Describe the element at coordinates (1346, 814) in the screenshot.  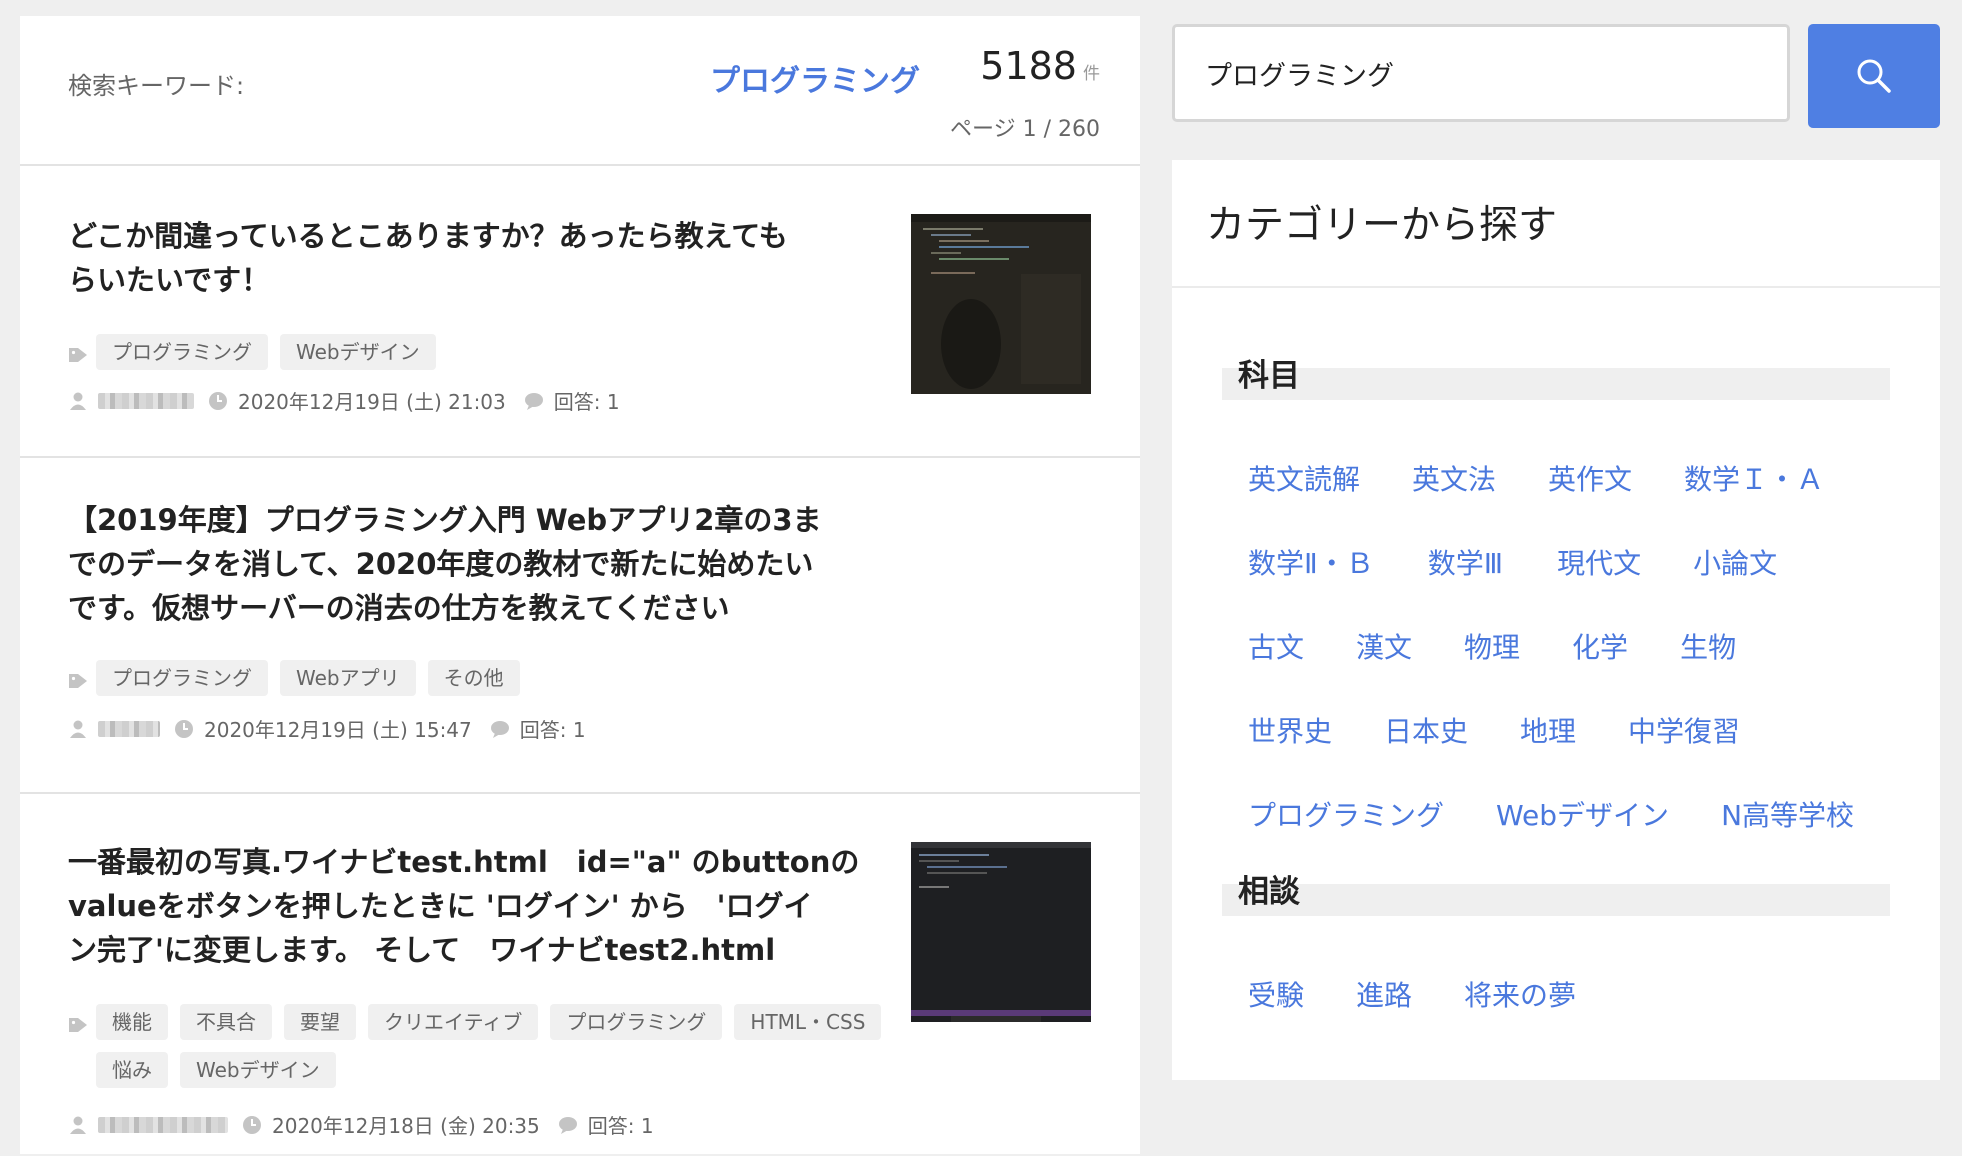
I see `category-link: プログラミング` at that location.